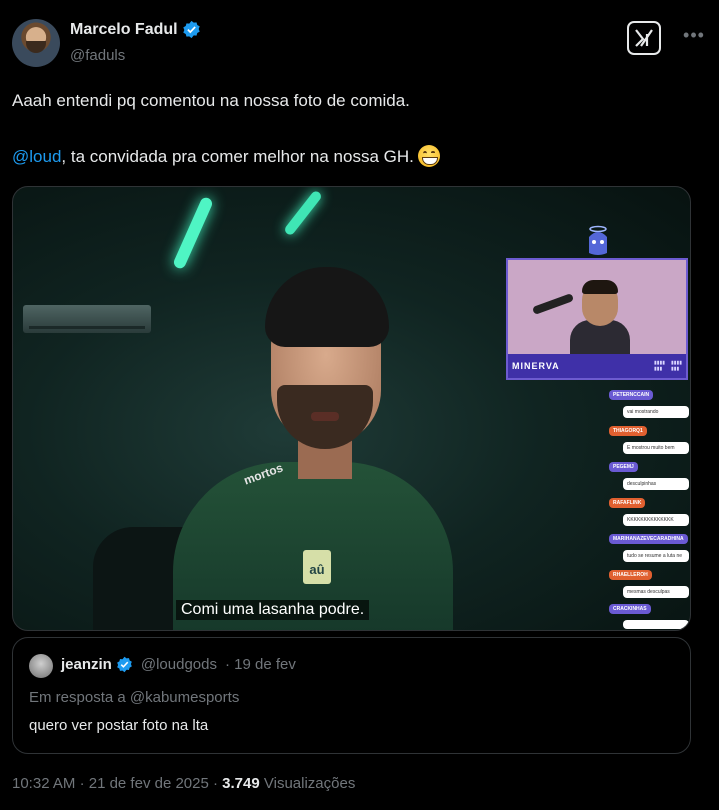 The width and height of the screenshot is (719, 810). Describe the element at coordinates (630, 575) in the screenshot. I see `chat-username: RHAELLEROH` at that location.